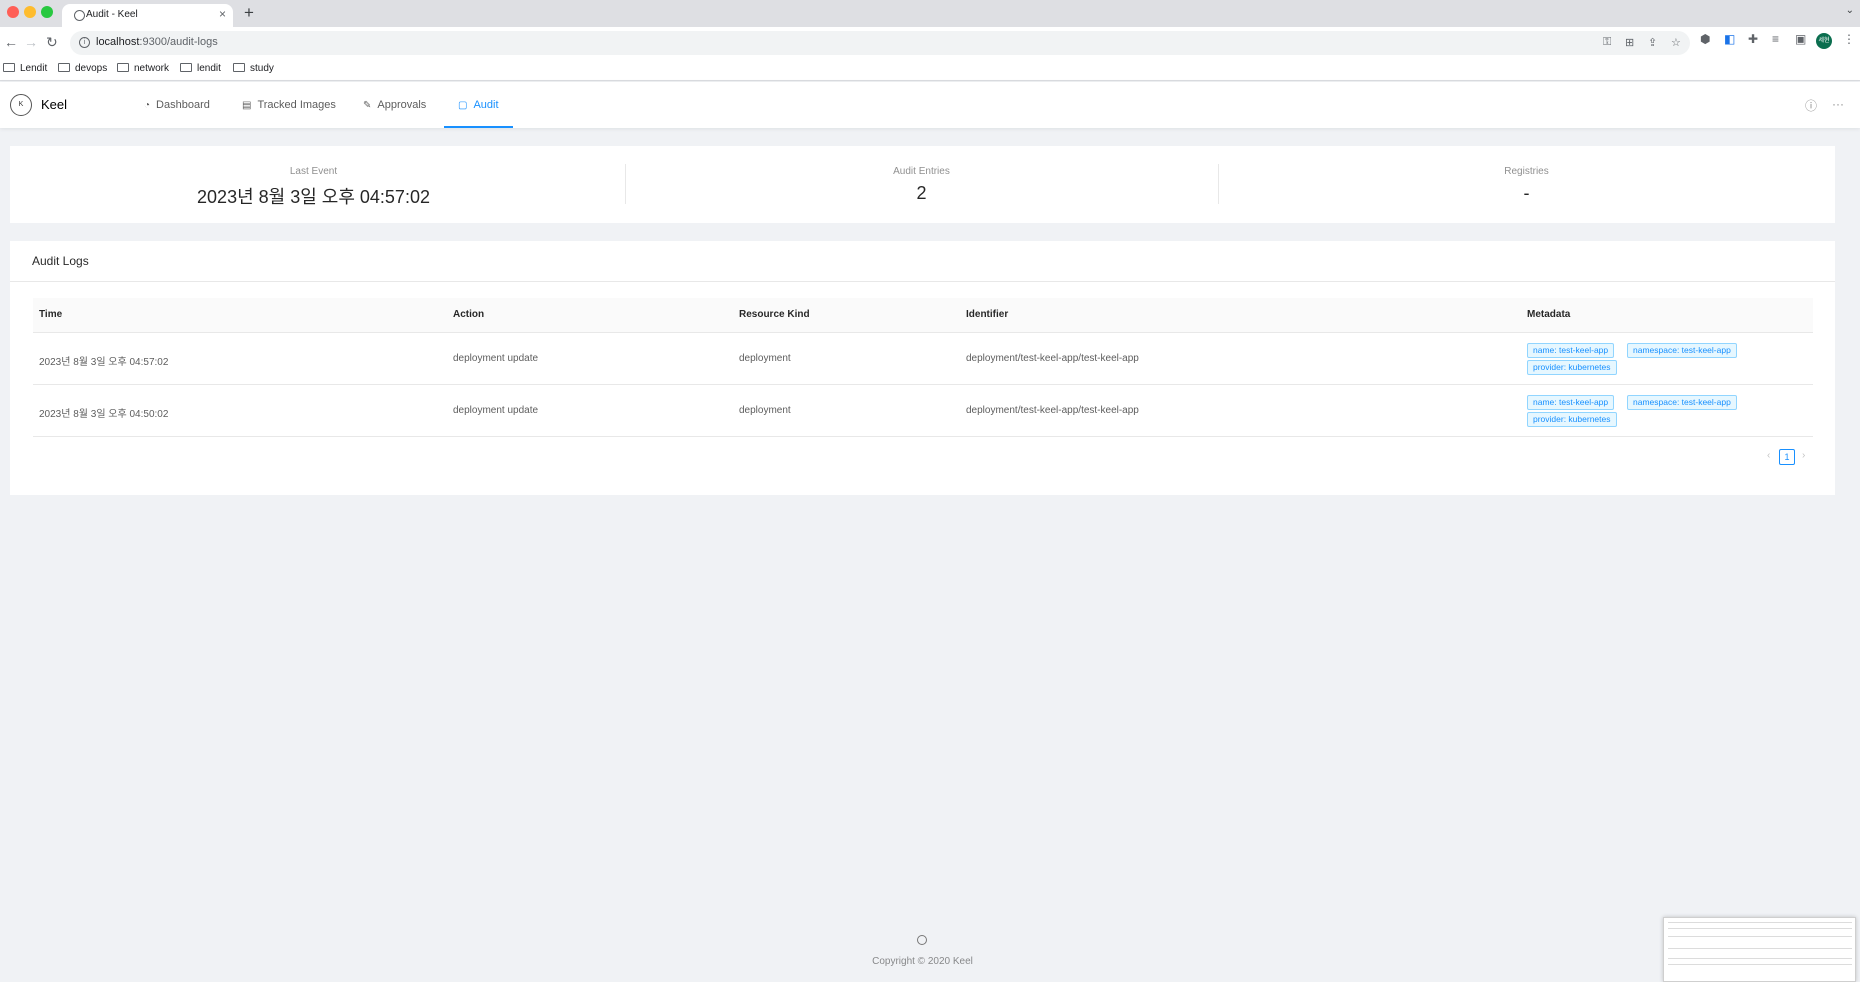  Describe the element at coordinates (1800, 39) in the screenshot. I see `side-panel-icon: ▣` at that location.